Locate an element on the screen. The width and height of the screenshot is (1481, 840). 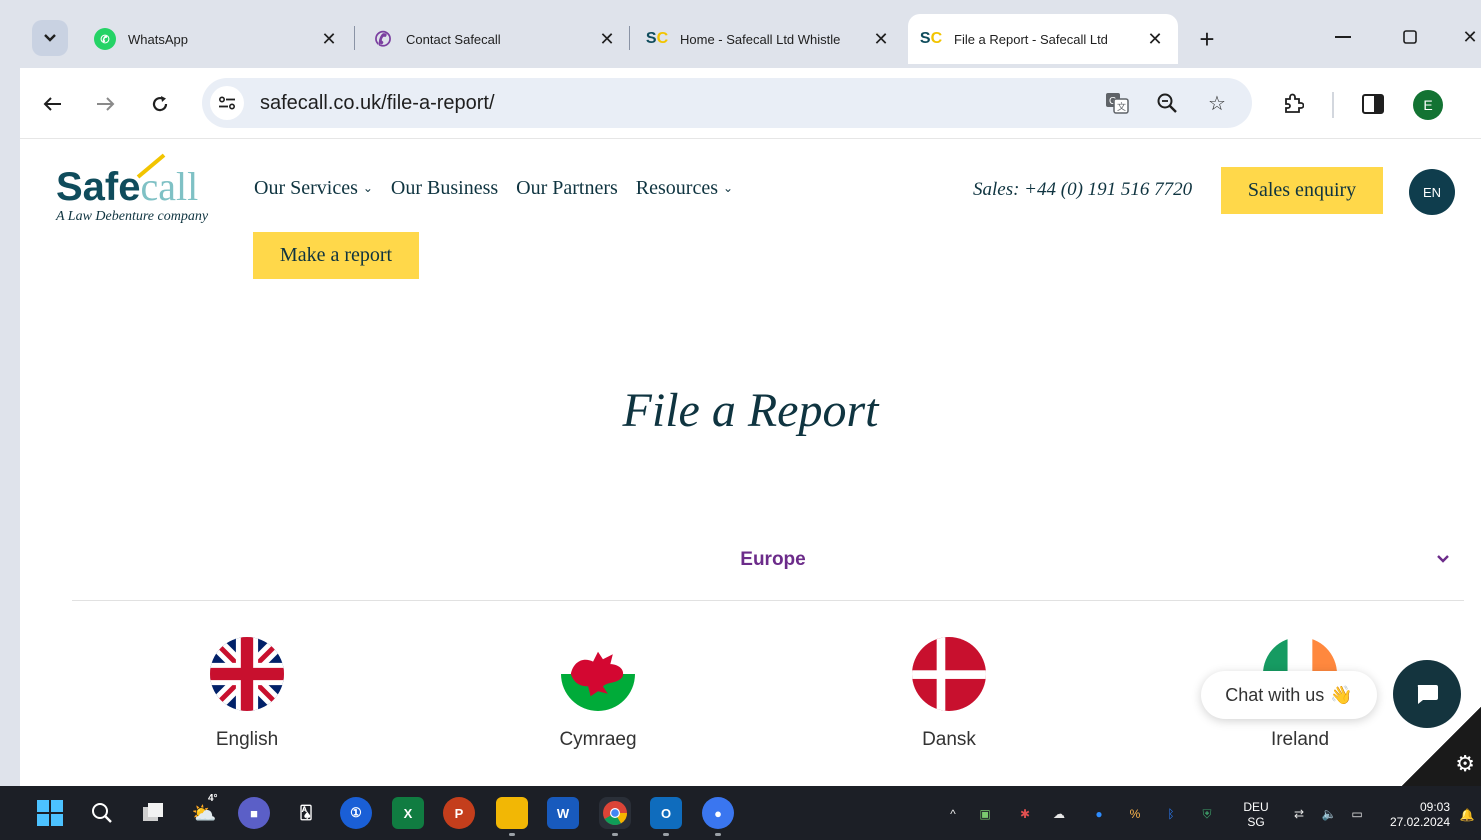
language-name: English is located at coordinates (247, 739).